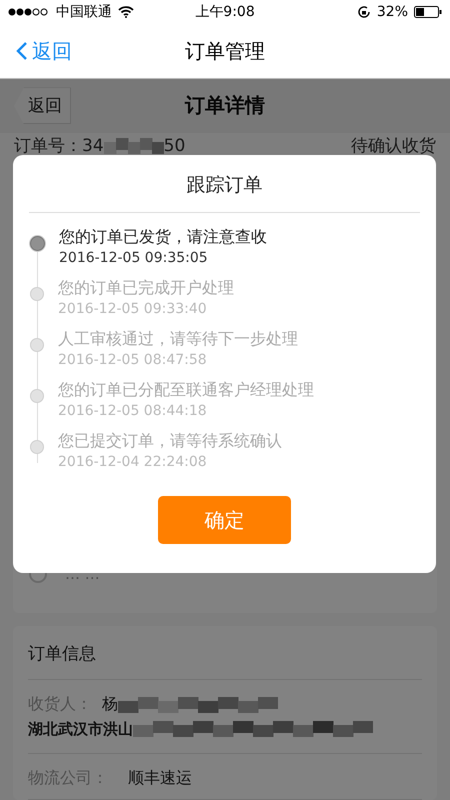 This screenshot has width=450, height=800. What do you see at coordinates (224, 520) in the screenshot?
I see `confirm-button: 确定` at bounding box center [224, 520].